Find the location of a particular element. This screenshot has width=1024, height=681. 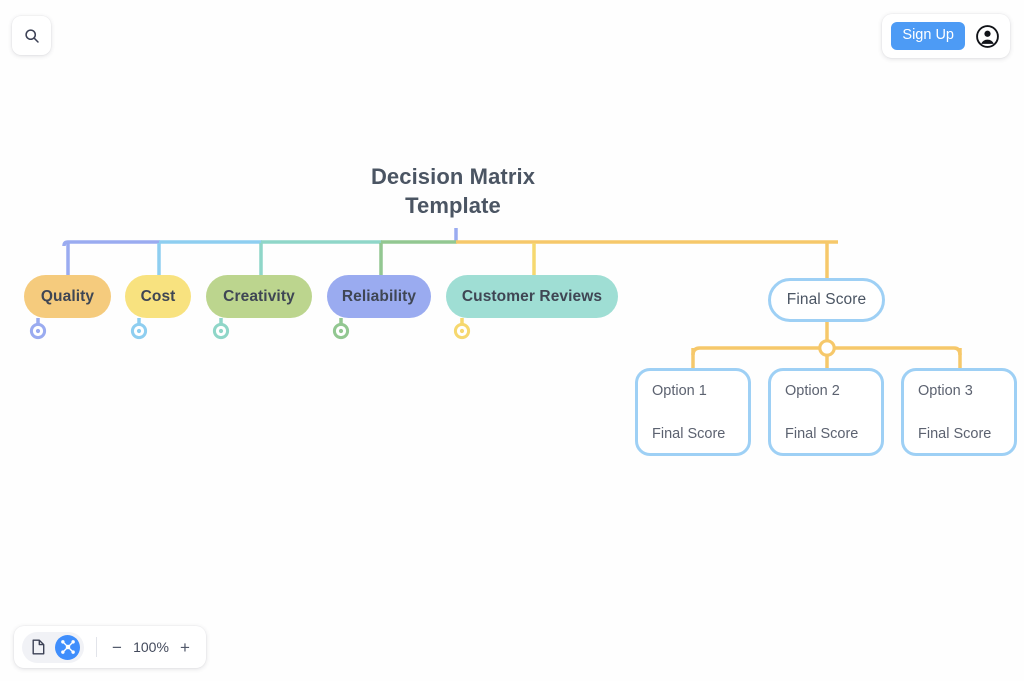

card-option-2-title: Option 2 is located at coordinates (812, 391).